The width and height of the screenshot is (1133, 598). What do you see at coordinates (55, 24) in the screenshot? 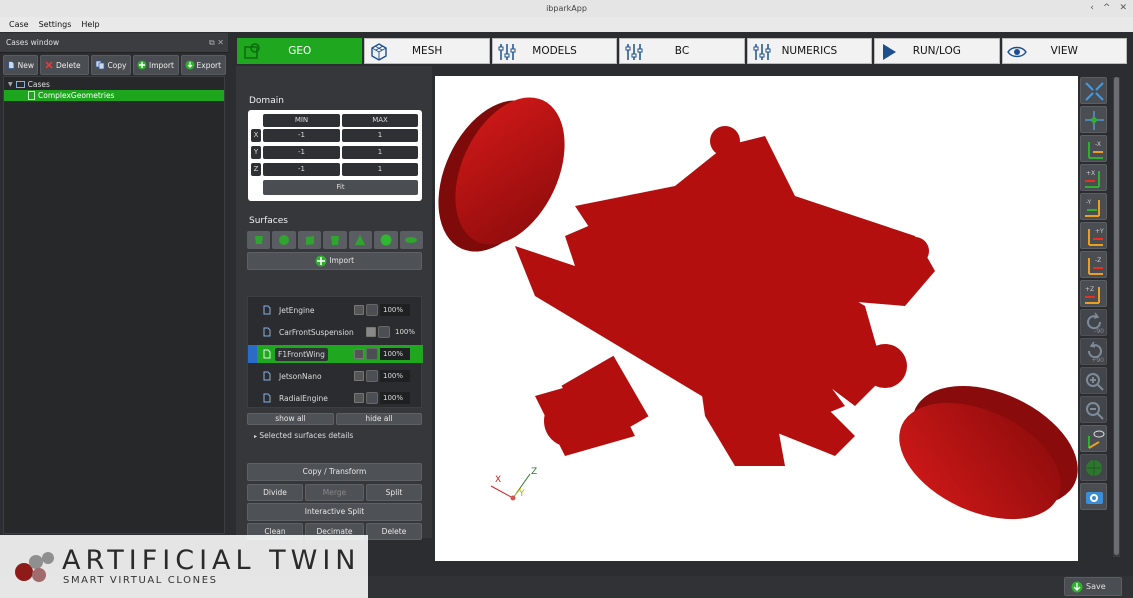
I see `menu-settings: Settings` at bounding box center [55, 24].